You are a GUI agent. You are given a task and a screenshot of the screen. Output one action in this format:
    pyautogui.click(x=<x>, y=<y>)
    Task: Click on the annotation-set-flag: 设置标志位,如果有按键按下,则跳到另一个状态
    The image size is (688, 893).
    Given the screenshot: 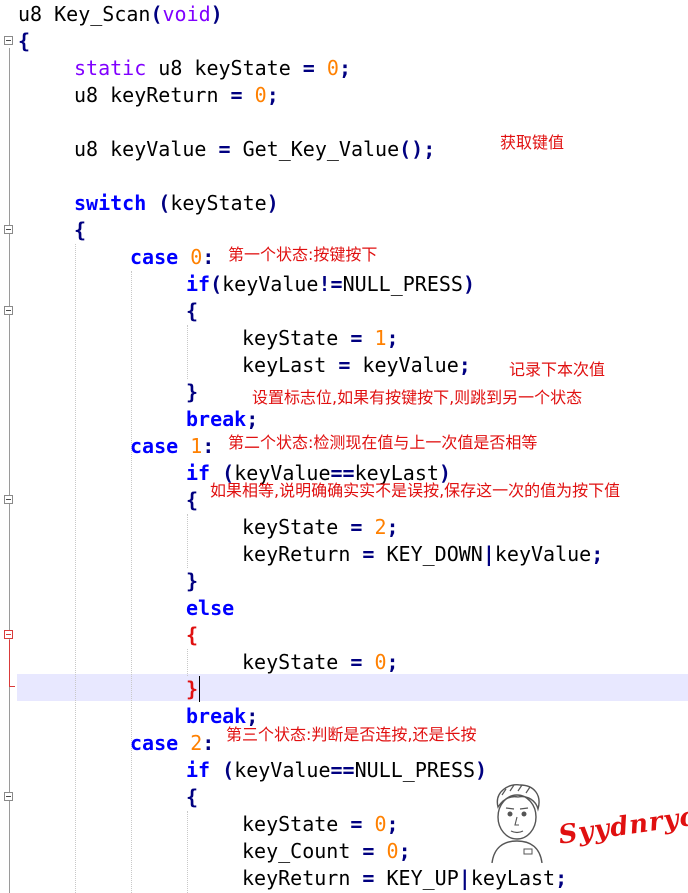 What is the action you would take?
    pyautogui.click(x=417, y=397)
    